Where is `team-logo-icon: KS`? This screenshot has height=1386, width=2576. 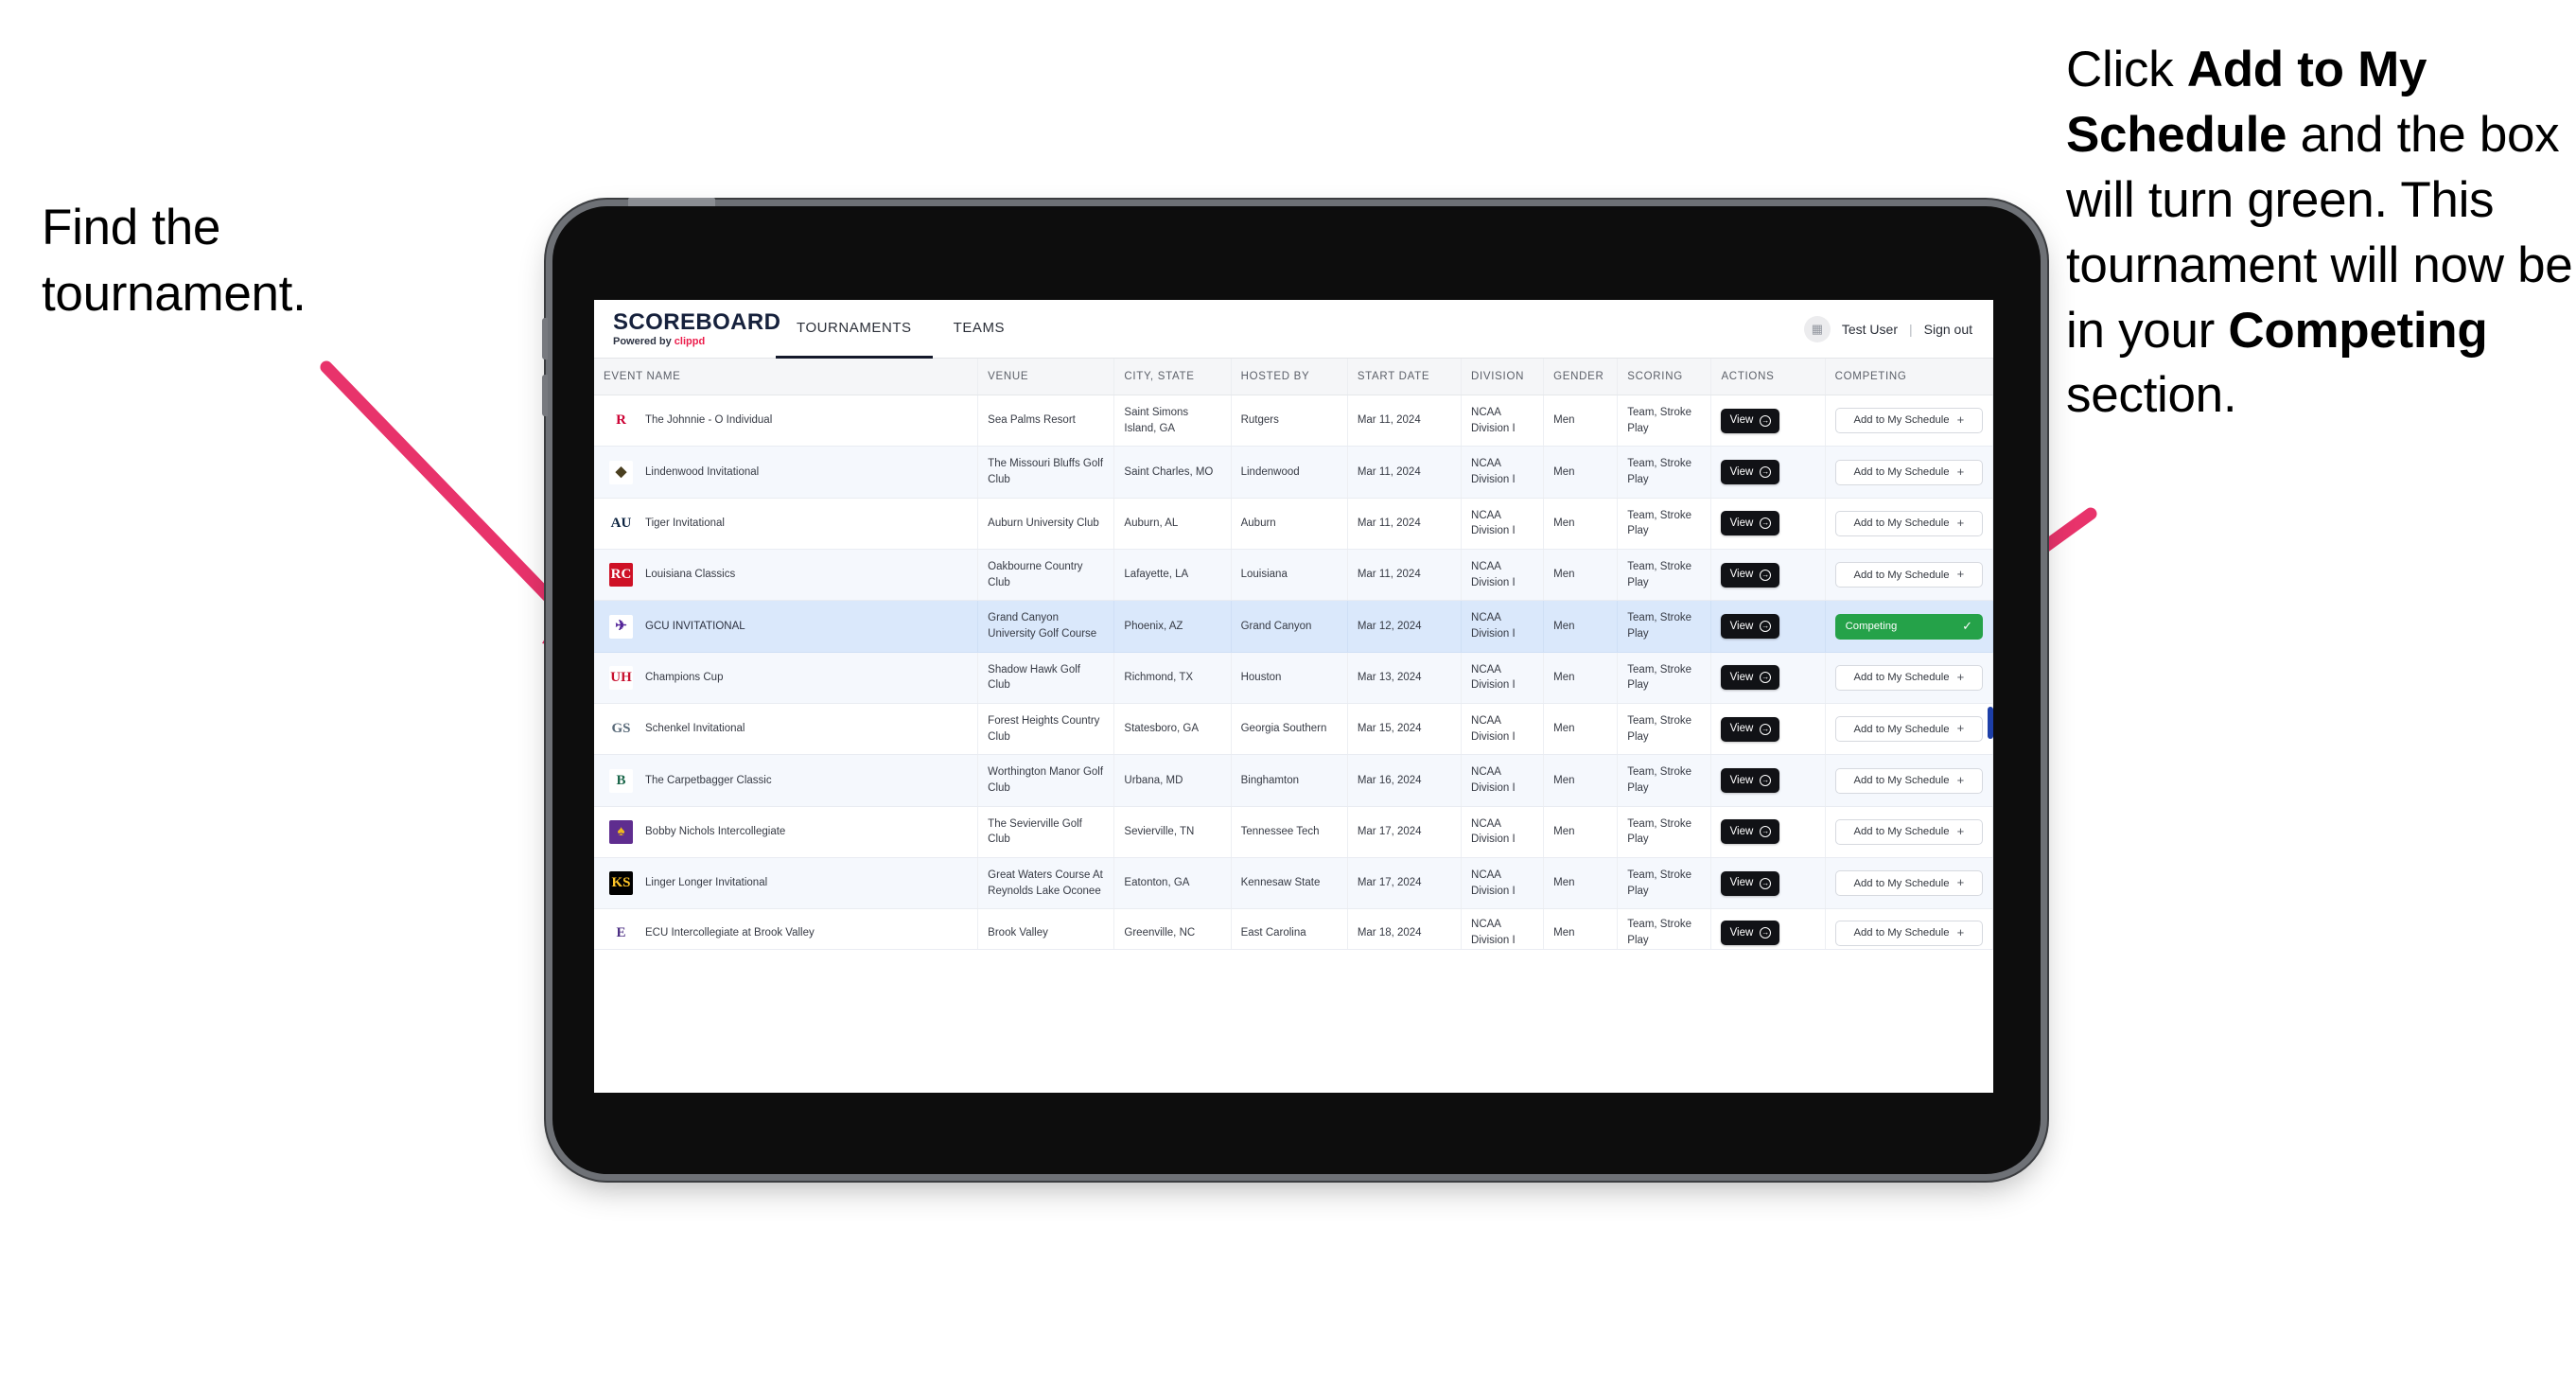
team-logo-icon: KS is located at coordinates (621, 883).